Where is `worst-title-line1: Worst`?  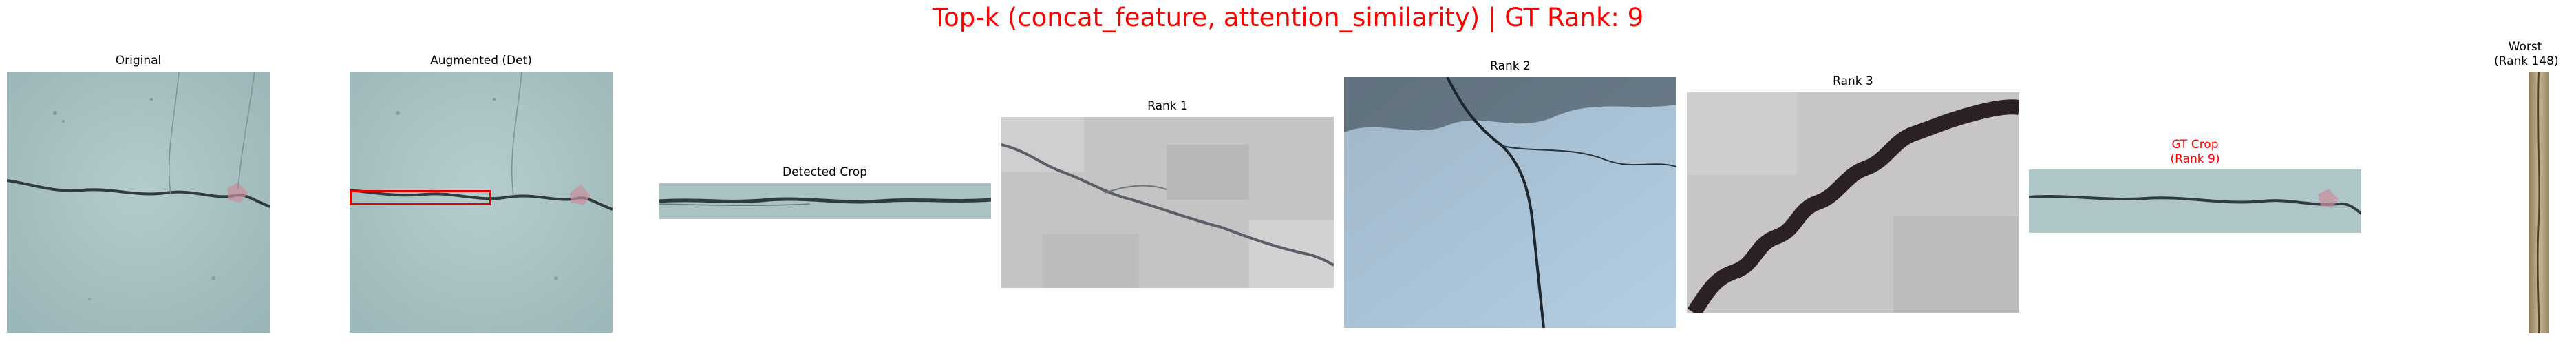 worst-title-line1: Worst is located at coordinates (2525, 47).